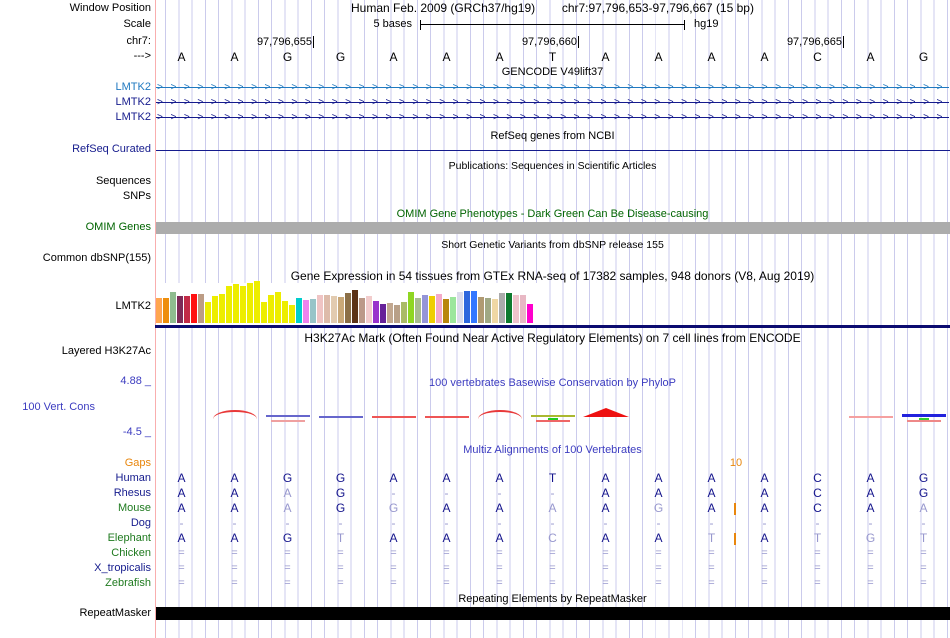 The image size is (950, 638). I want to click on base-sequence-row: AAGGAAATAAAACAG, so click(552, 57).